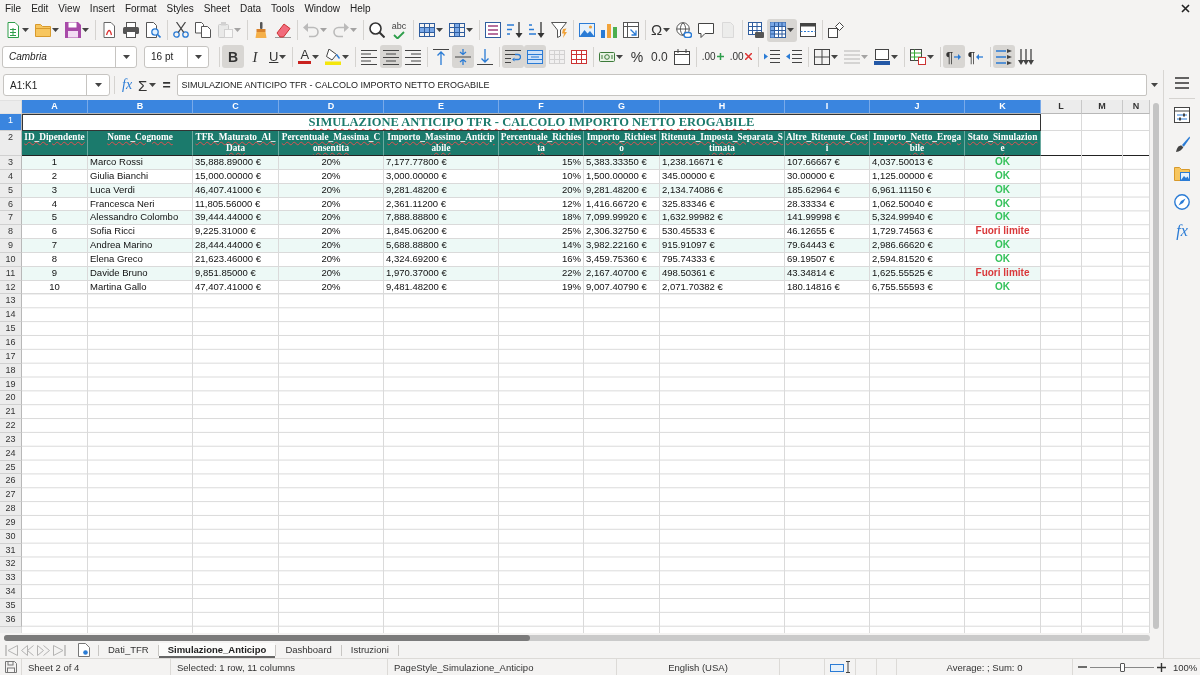 Image resolution: width=1200 pixels, height=675 pixels. I want to click on row-header: 32, so click(11, 564).